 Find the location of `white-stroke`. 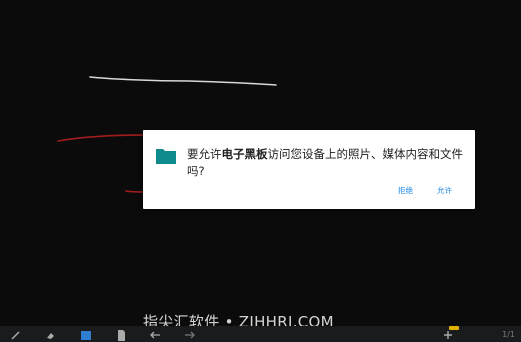

white-stroke is located at coordinates (183, 81).